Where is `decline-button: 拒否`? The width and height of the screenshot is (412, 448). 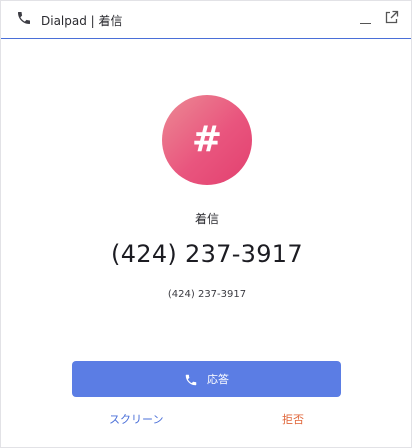 decline-button: 拒否 is located at coordinates (293, 419).